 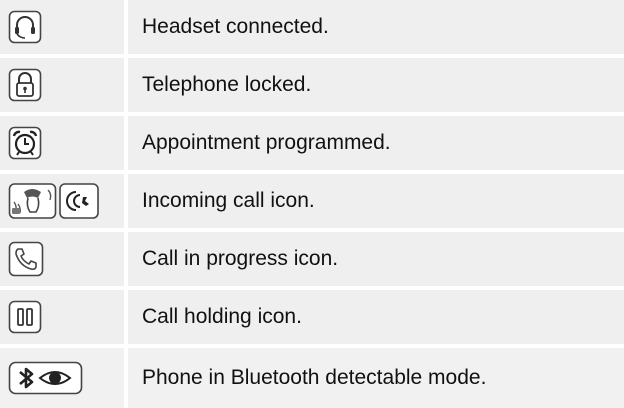 I want to click on padlock-icon, so click(x=25, y=85).